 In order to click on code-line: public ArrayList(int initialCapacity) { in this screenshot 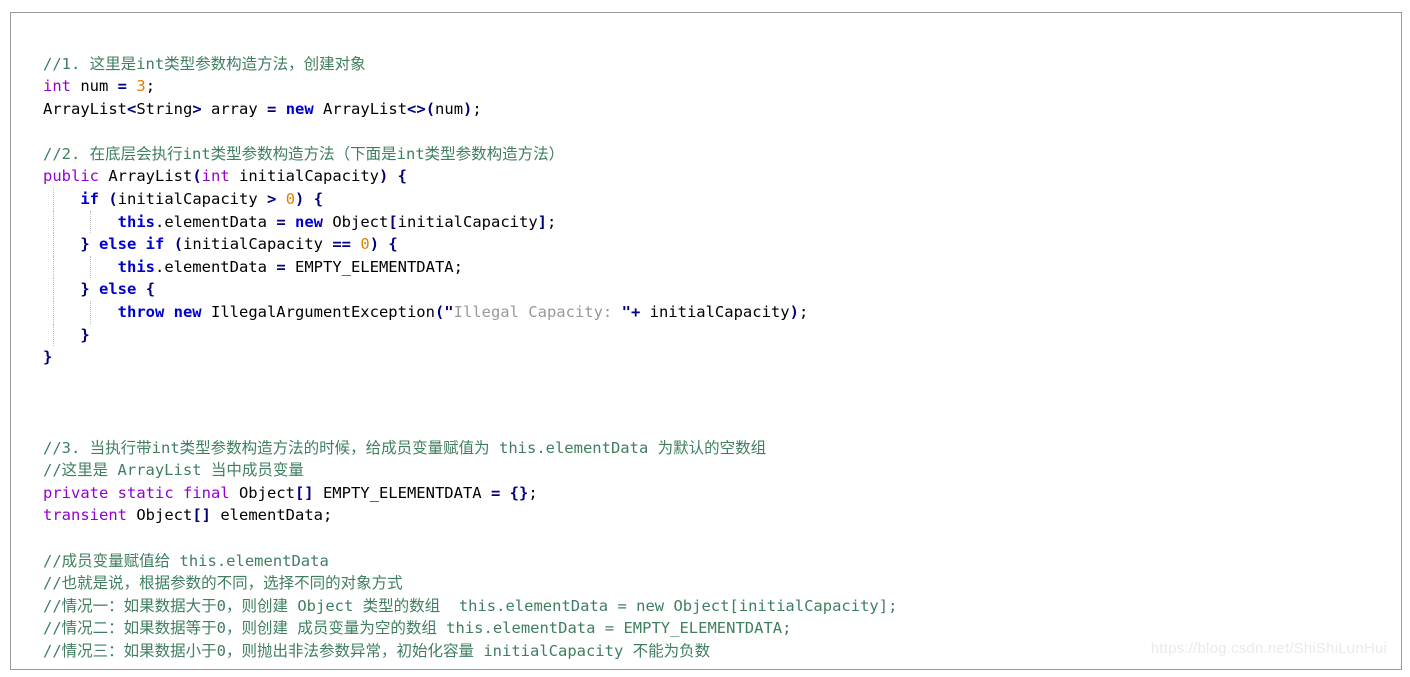, I will do `click(470, 176)`.